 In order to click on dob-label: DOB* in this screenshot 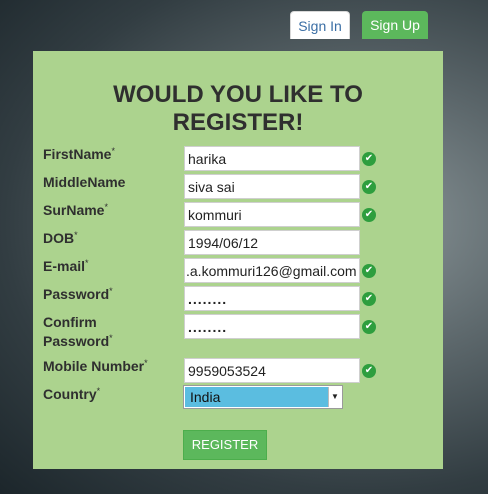, I will do `click(60, 238)`.